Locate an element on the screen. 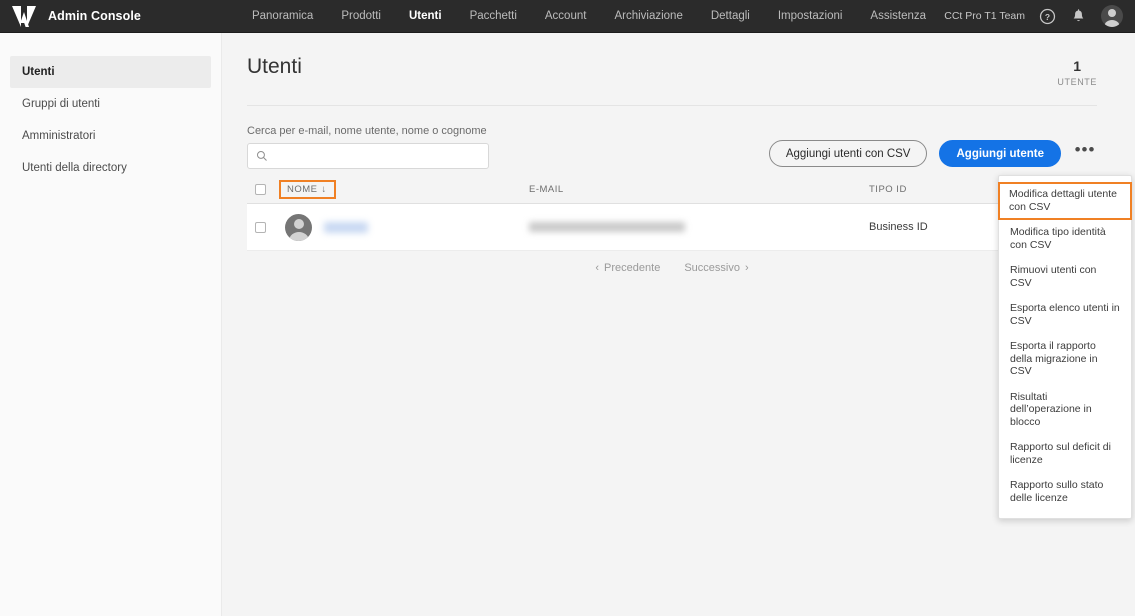 The height and width of the screenshot is (616, 1135). nav-item-assistenza: Assistenza is located at coordinates (898, 16).